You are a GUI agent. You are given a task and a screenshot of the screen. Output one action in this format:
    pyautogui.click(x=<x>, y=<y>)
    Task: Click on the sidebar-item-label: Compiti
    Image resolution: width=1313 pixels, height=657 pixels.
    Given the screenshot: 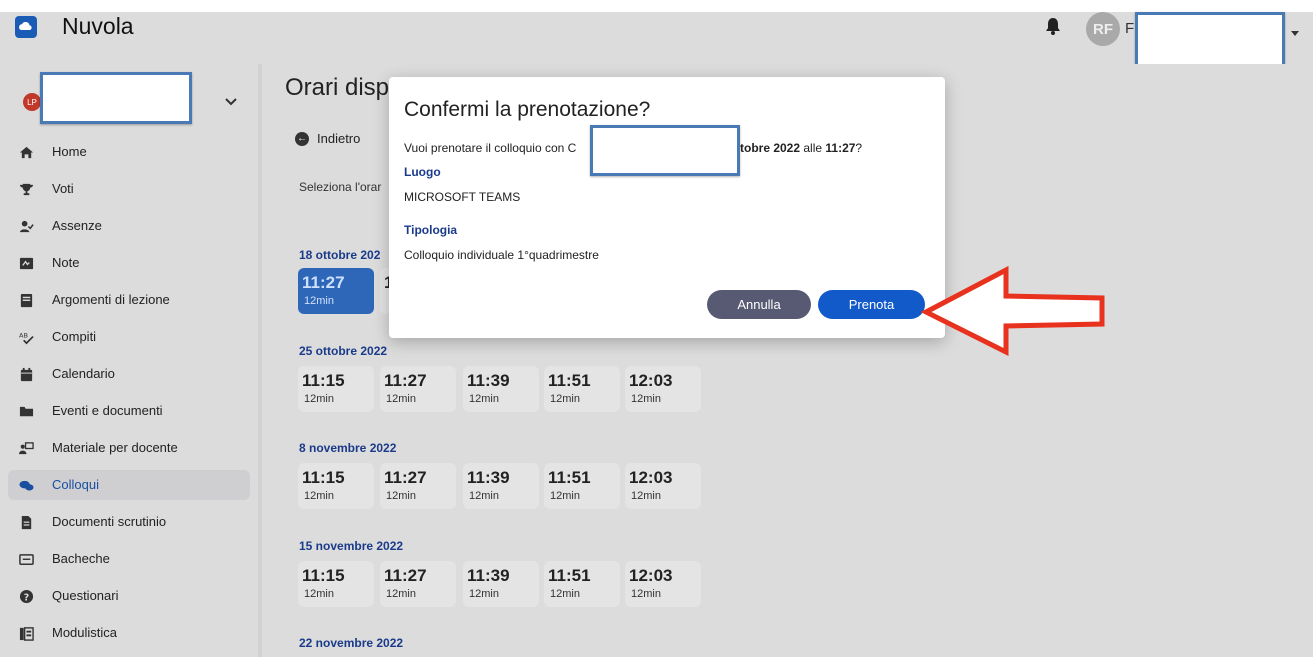 What is the action you would take?
    pyautogui.click(x=74, y=336)
    